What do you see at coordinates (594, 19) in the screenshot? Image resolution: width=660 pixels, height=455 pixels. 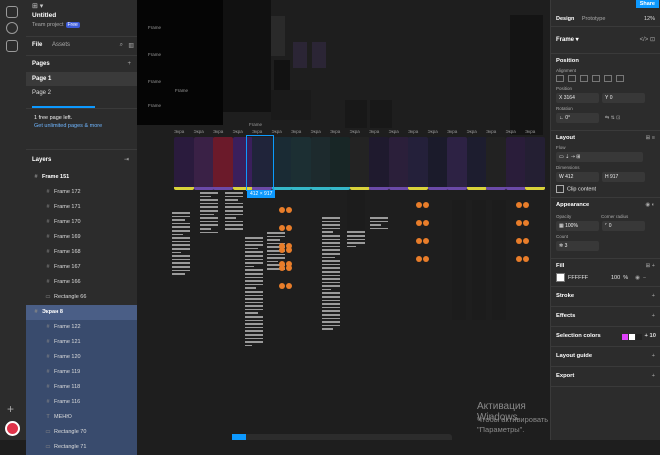 I see `tab-prototype: Prototype` at bounding box center [594, 19].